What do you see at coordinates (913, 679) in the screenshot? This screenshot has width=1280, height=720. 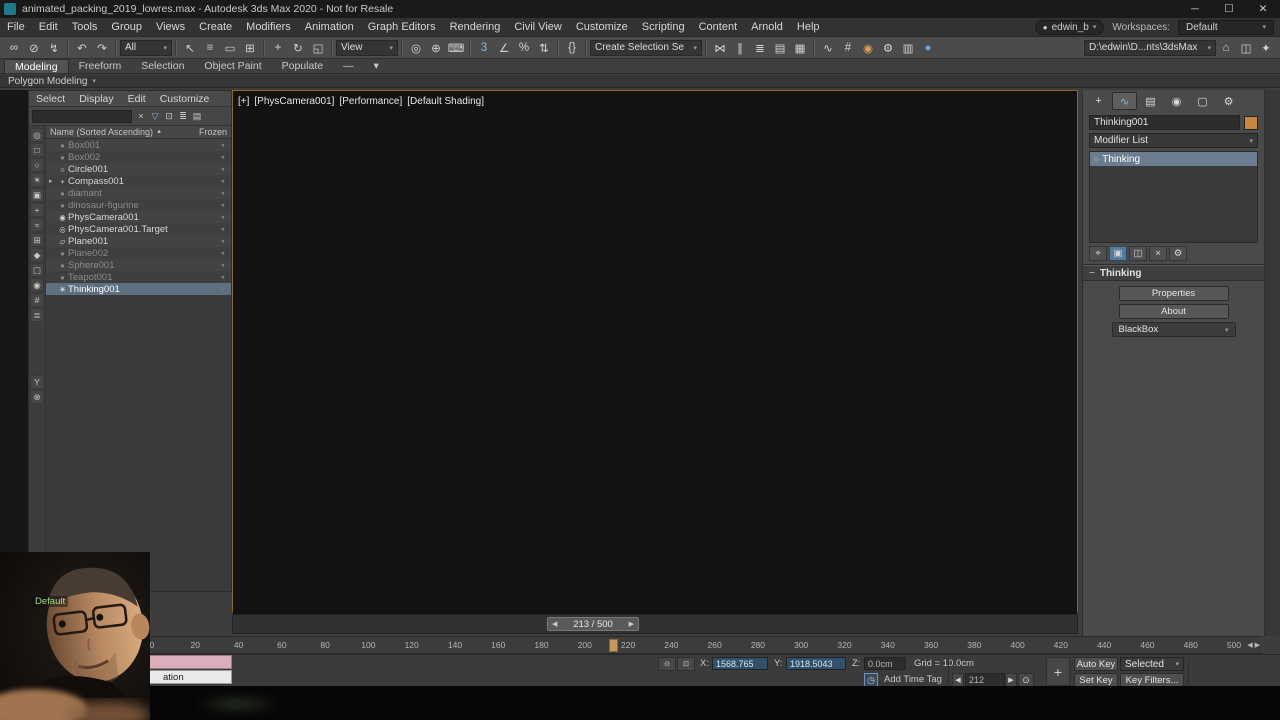 I see `add-time-tag: Add Time Tag` at bounding box center [913, 679].